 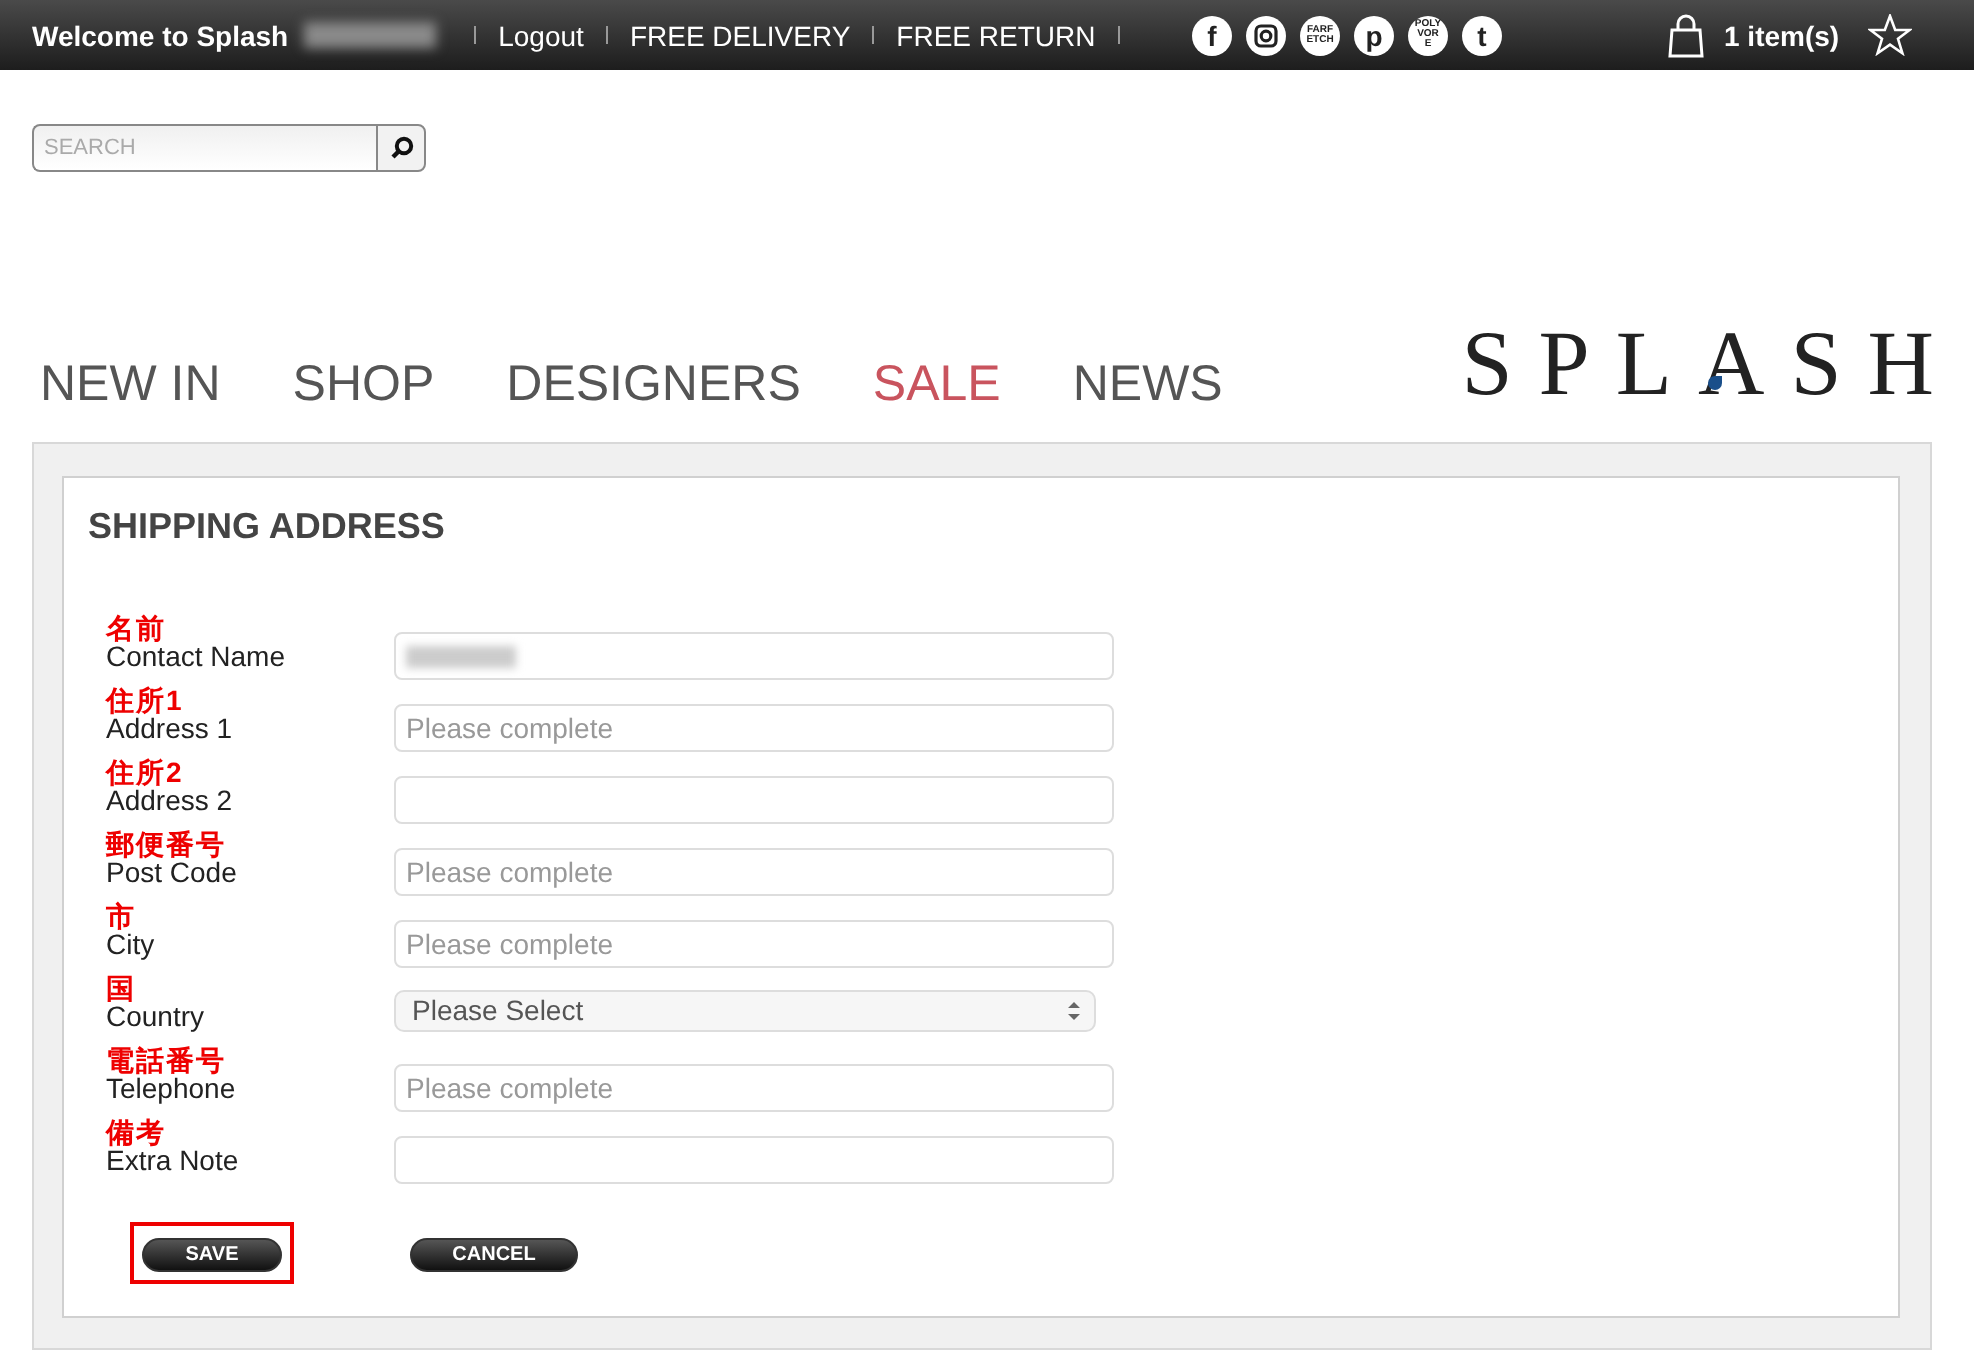 What do you see at coordinates (1374, 35) in the screenshot?
I see `social-icon: p` at bounding box center [1374, 35].